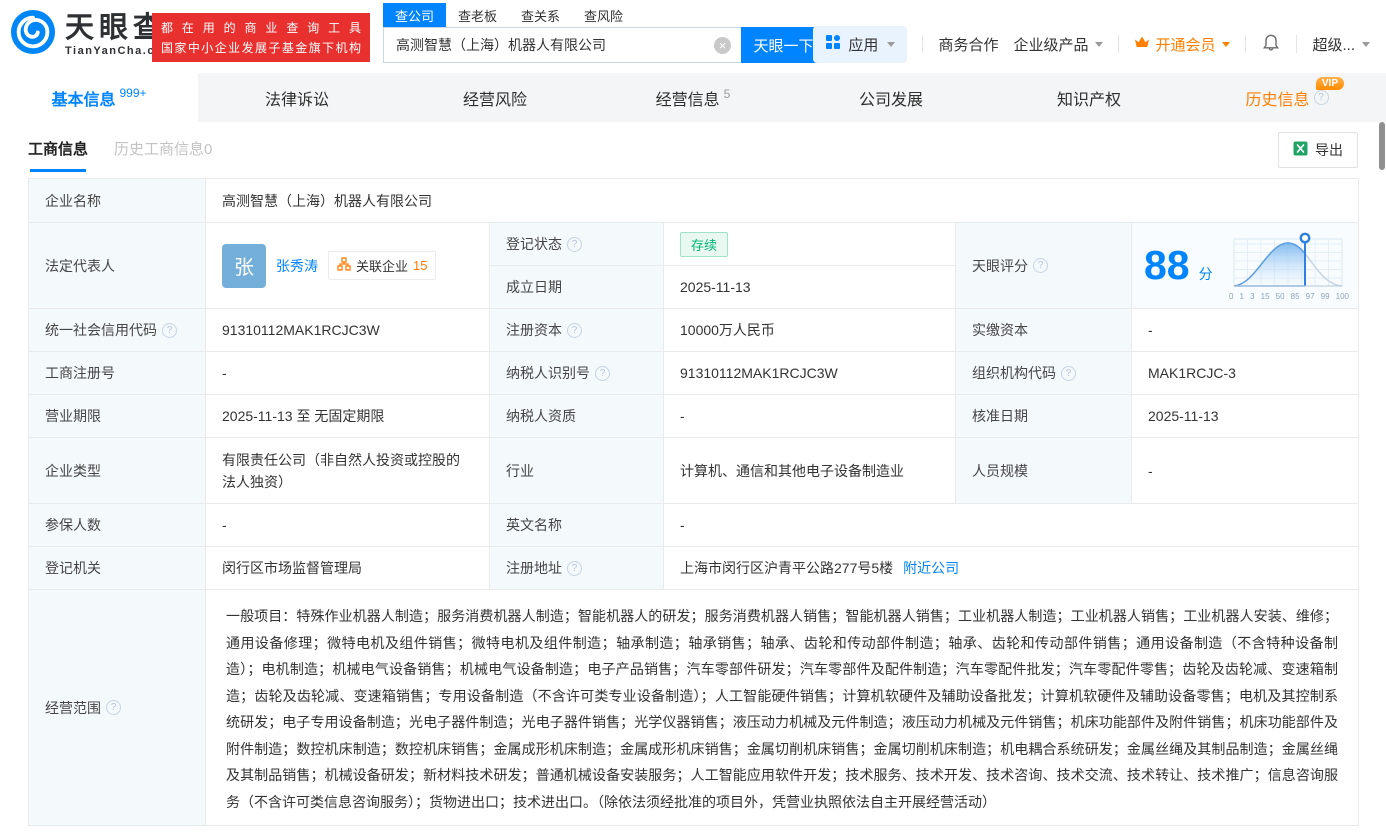 The image size is (1386, 840). What do you see at coordinates (833, 44) in the screenshot?
I see `apps-grid-icon` at bounding box center [833, 44].